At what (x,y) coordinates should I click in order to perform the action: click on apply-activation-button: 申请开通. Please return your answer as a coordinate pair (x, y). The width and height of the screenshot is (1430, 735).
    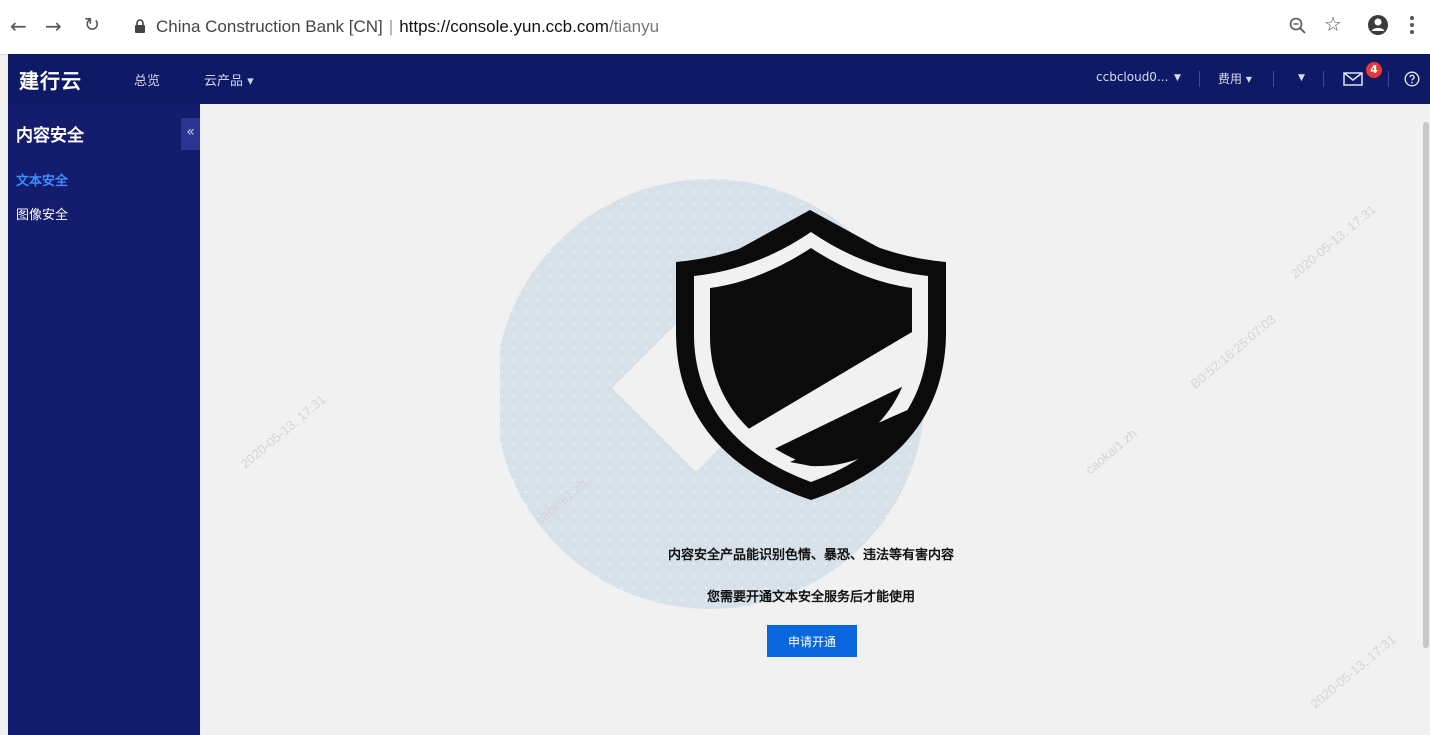
    Looking at the image, I should click on (812, 641).